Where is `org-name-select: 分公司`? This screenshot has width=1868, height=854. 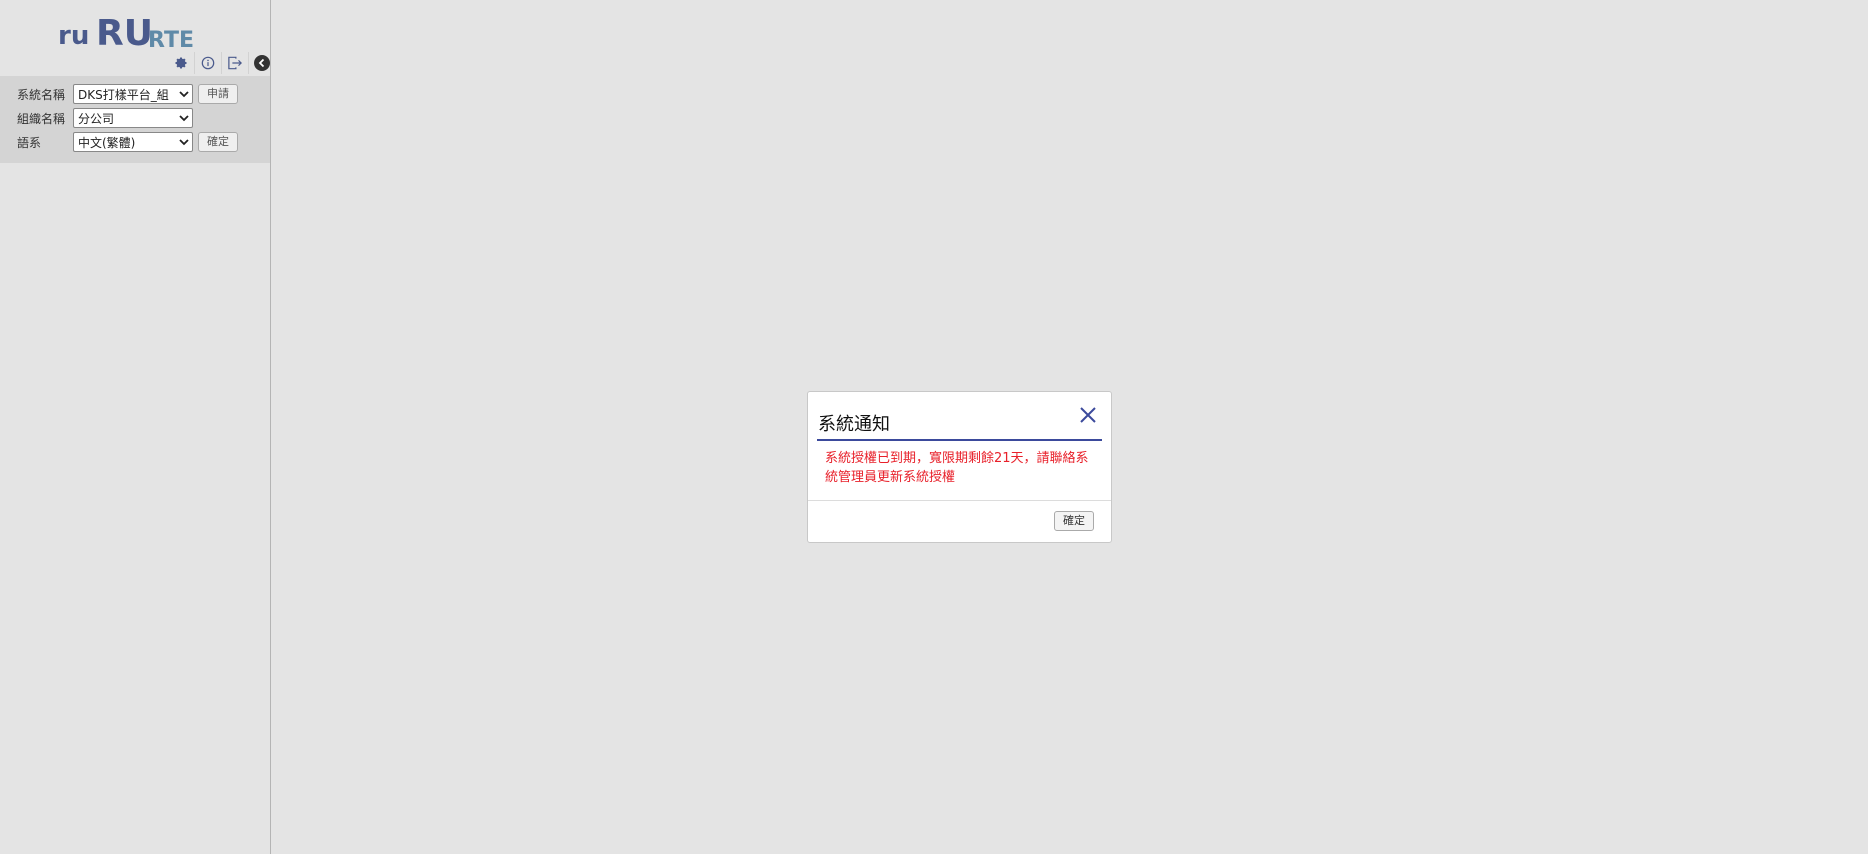 org-name-select: 分公司 is located at coordinates (133, 118).